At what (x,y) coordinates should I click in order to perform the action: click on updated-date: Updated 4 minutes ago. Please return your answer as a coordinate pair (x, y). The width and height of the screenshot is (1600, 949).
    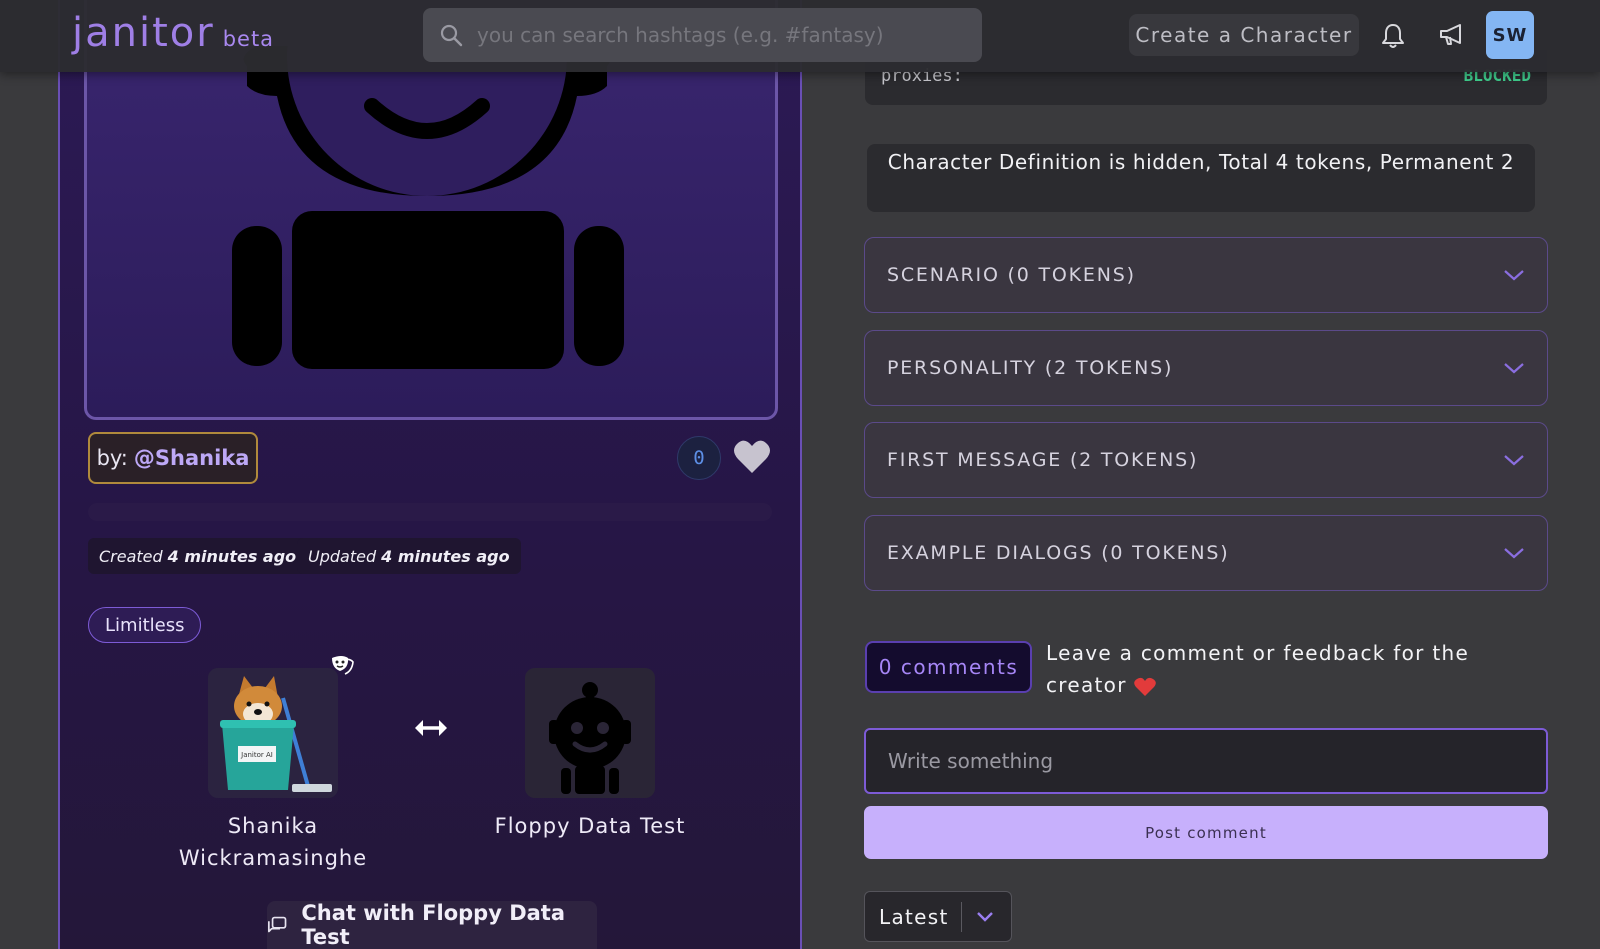
    Looking at the image, I should click on (409, 556).